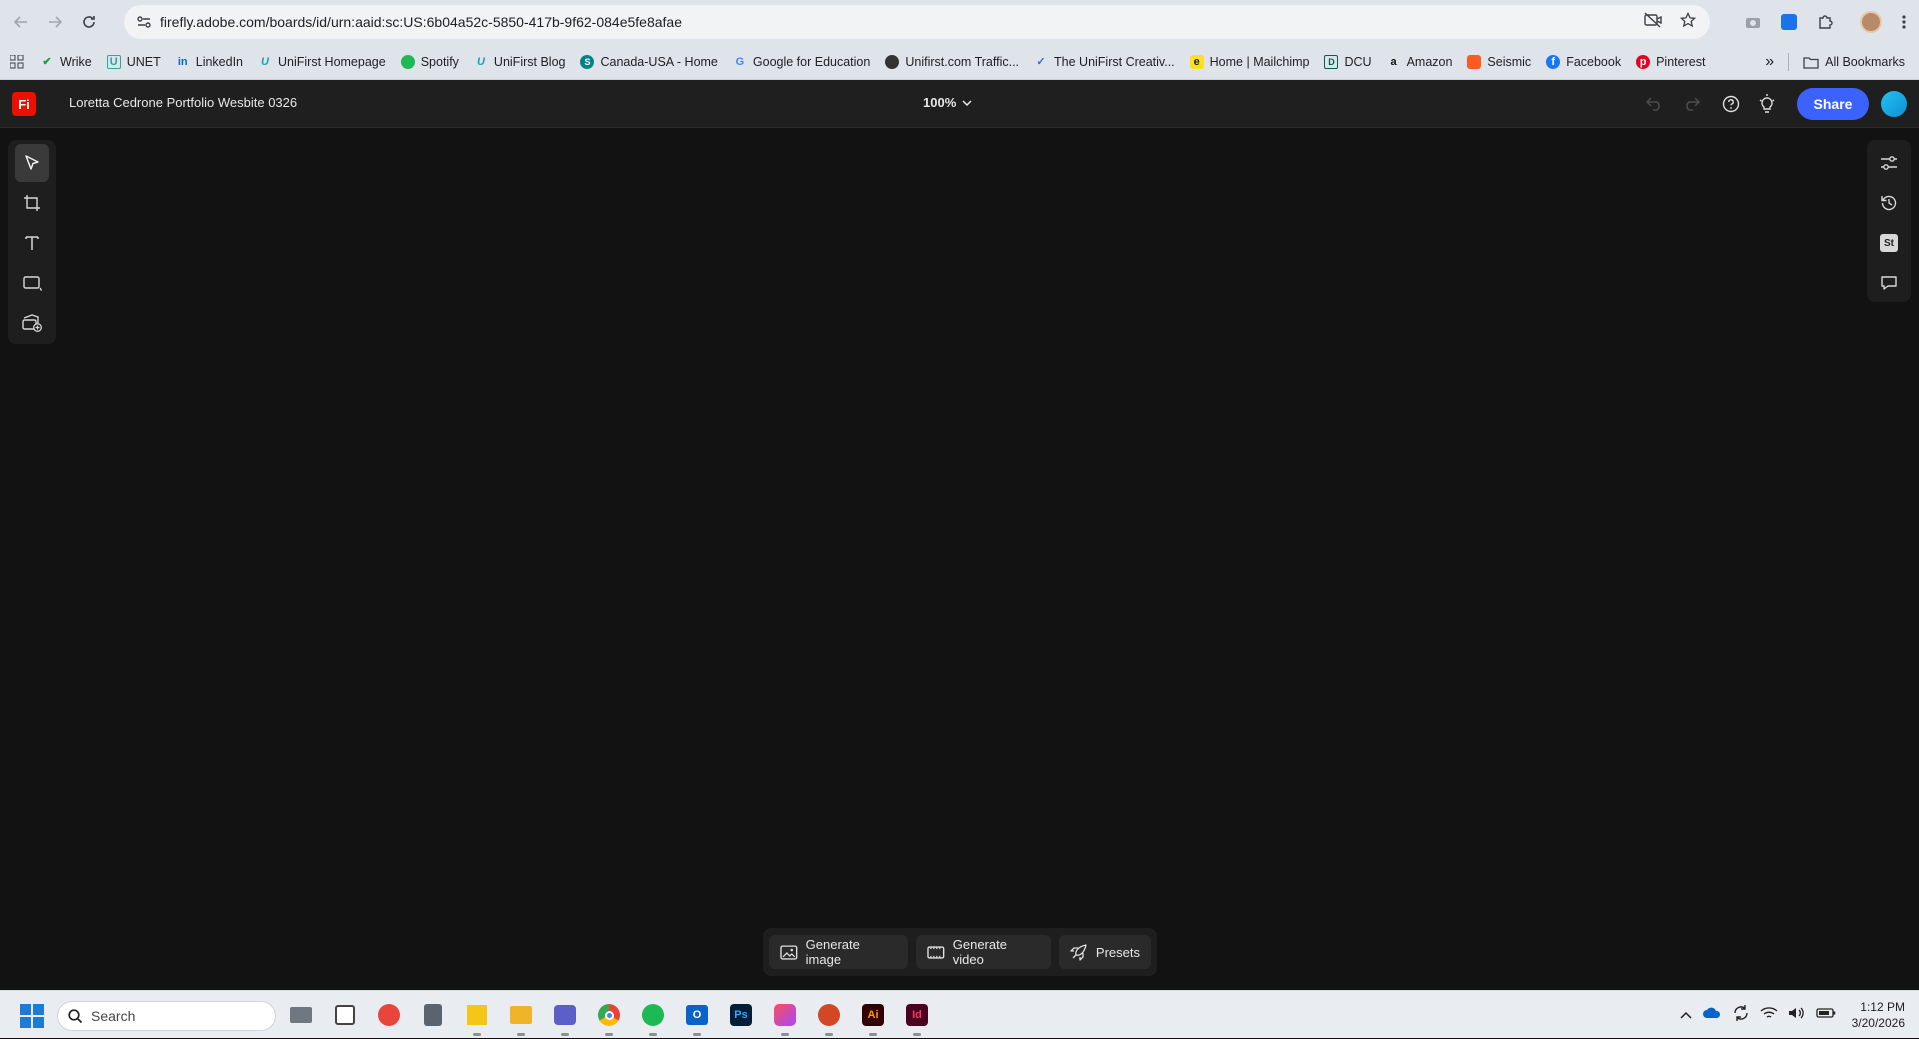 This screenshot has height=1039, width=1919. What do you see at coordinates (1249, 61) in the screenshot?
I see `bookmark-mailchimp: e Home | Mailchimp` at bounding box center [1249, 61].